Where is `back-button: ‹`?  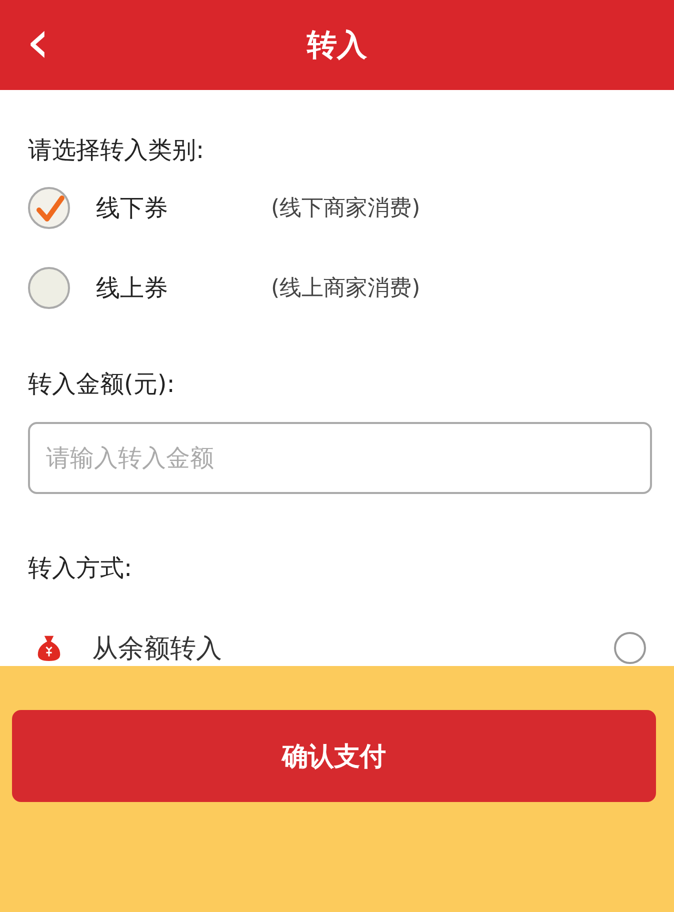 back-button: ‹ is located at coordinates (38, 42).